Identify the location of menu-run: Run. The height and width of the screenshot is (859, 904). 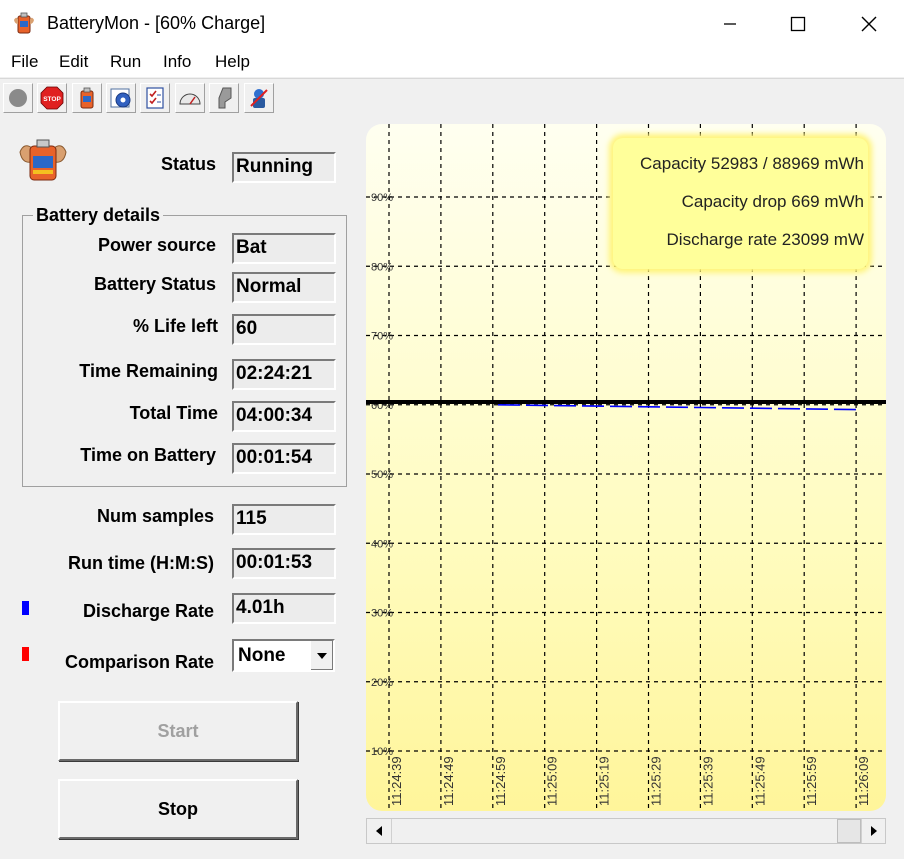
(125, 62).